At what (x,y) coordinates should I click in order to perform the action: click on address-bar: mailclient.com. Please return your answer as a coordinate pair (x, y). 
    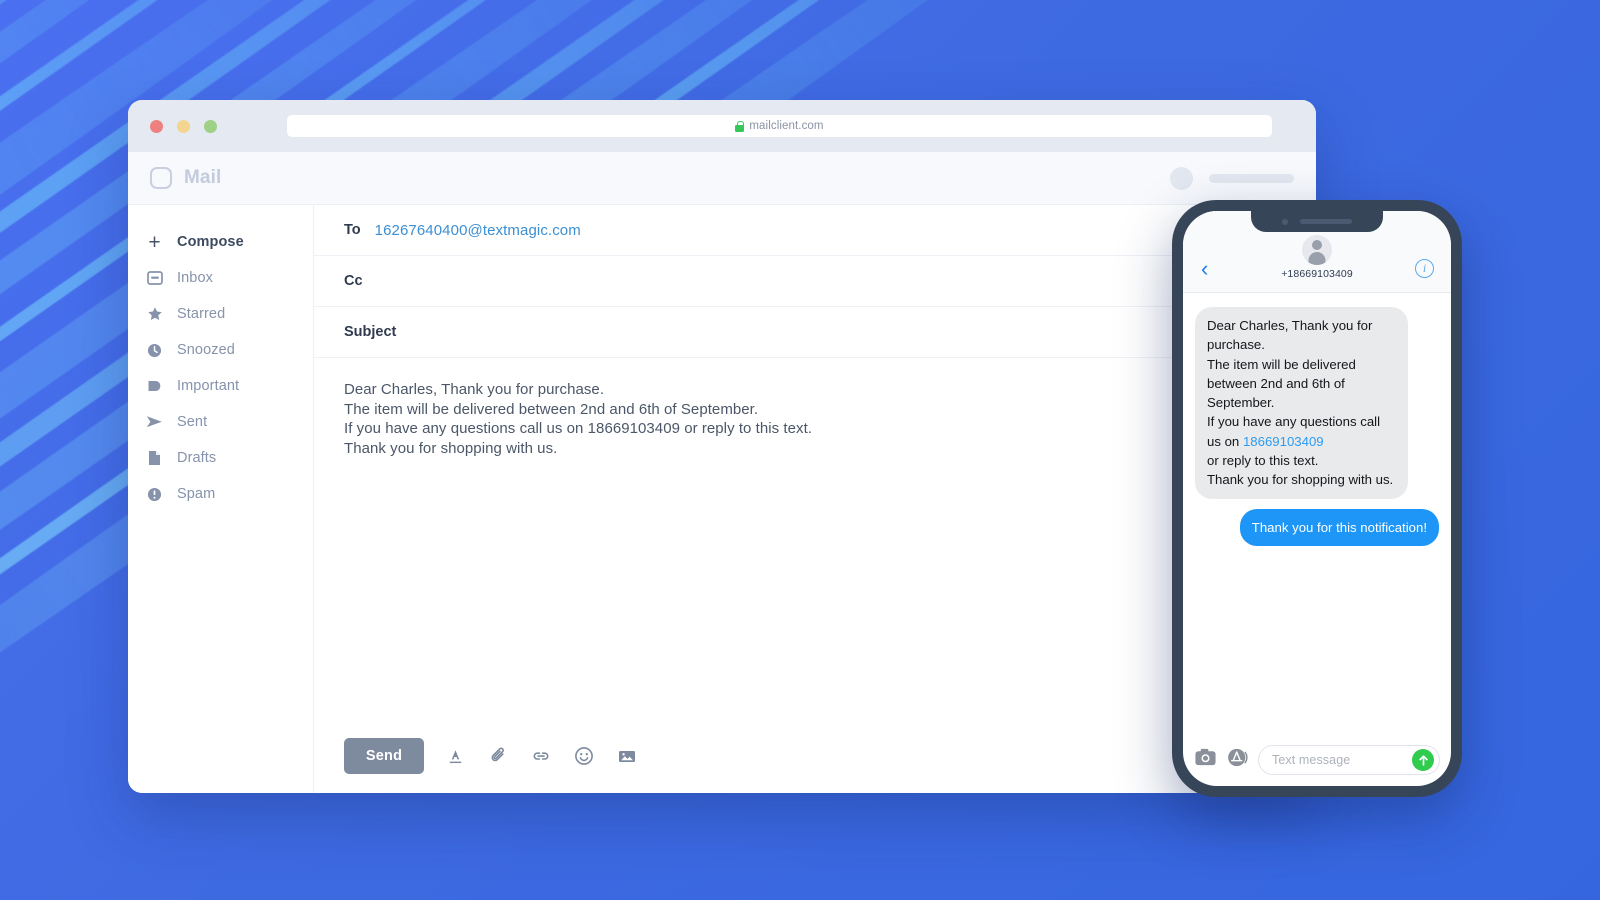
    Looking at the image, I should click on (779, 126).